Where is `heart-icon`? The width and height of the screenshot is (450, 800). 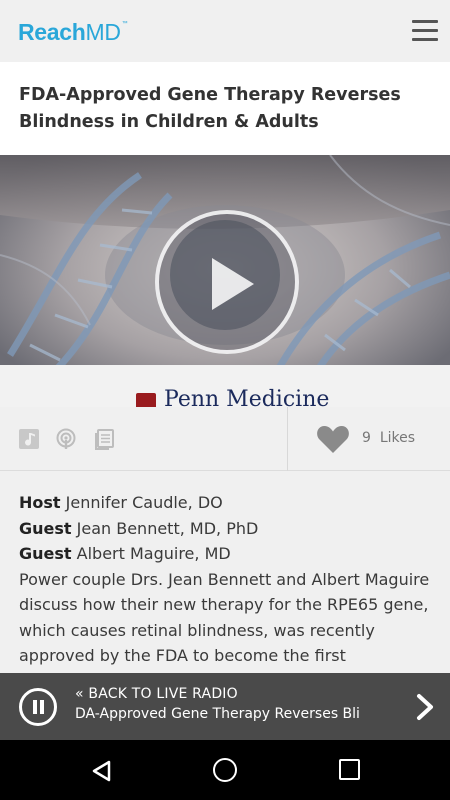
heart-icon is located at coordinates (333, 439).